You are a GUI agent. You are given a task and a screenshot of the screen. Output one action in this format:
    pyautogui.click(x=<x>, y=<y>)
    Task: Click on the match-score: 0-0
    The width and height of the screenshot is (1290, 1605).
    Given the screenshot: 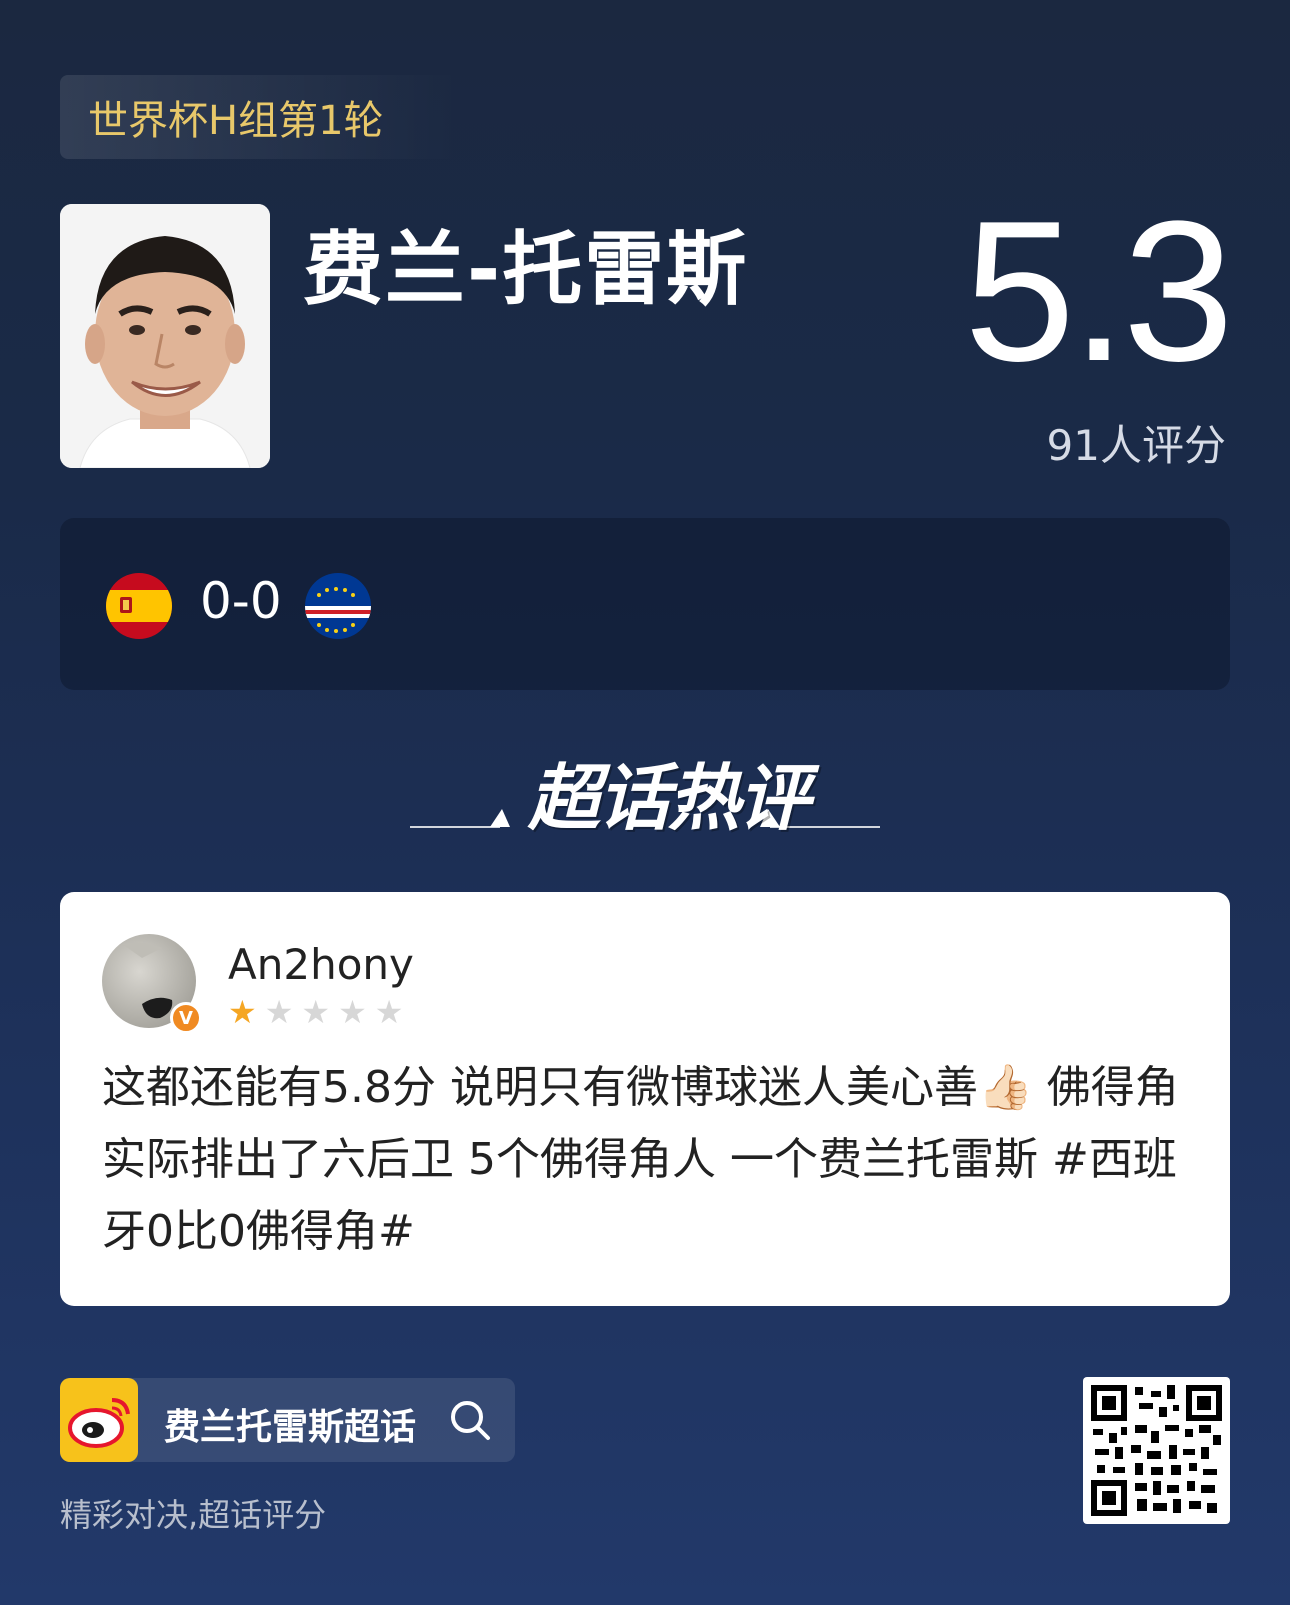 What is the action you would take?
    pyautogui.click(x=241, y=601)
    